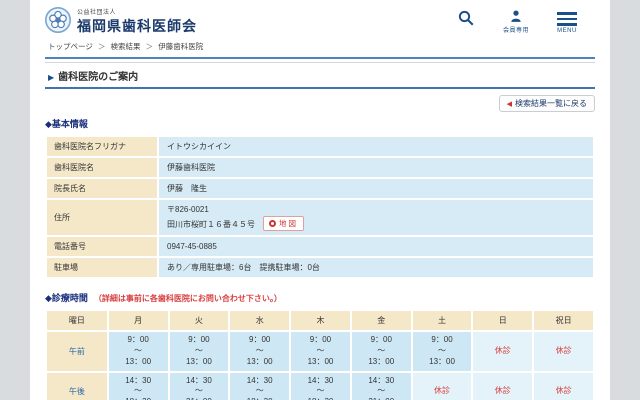  I want to click on header-divider, so click(320, 58).